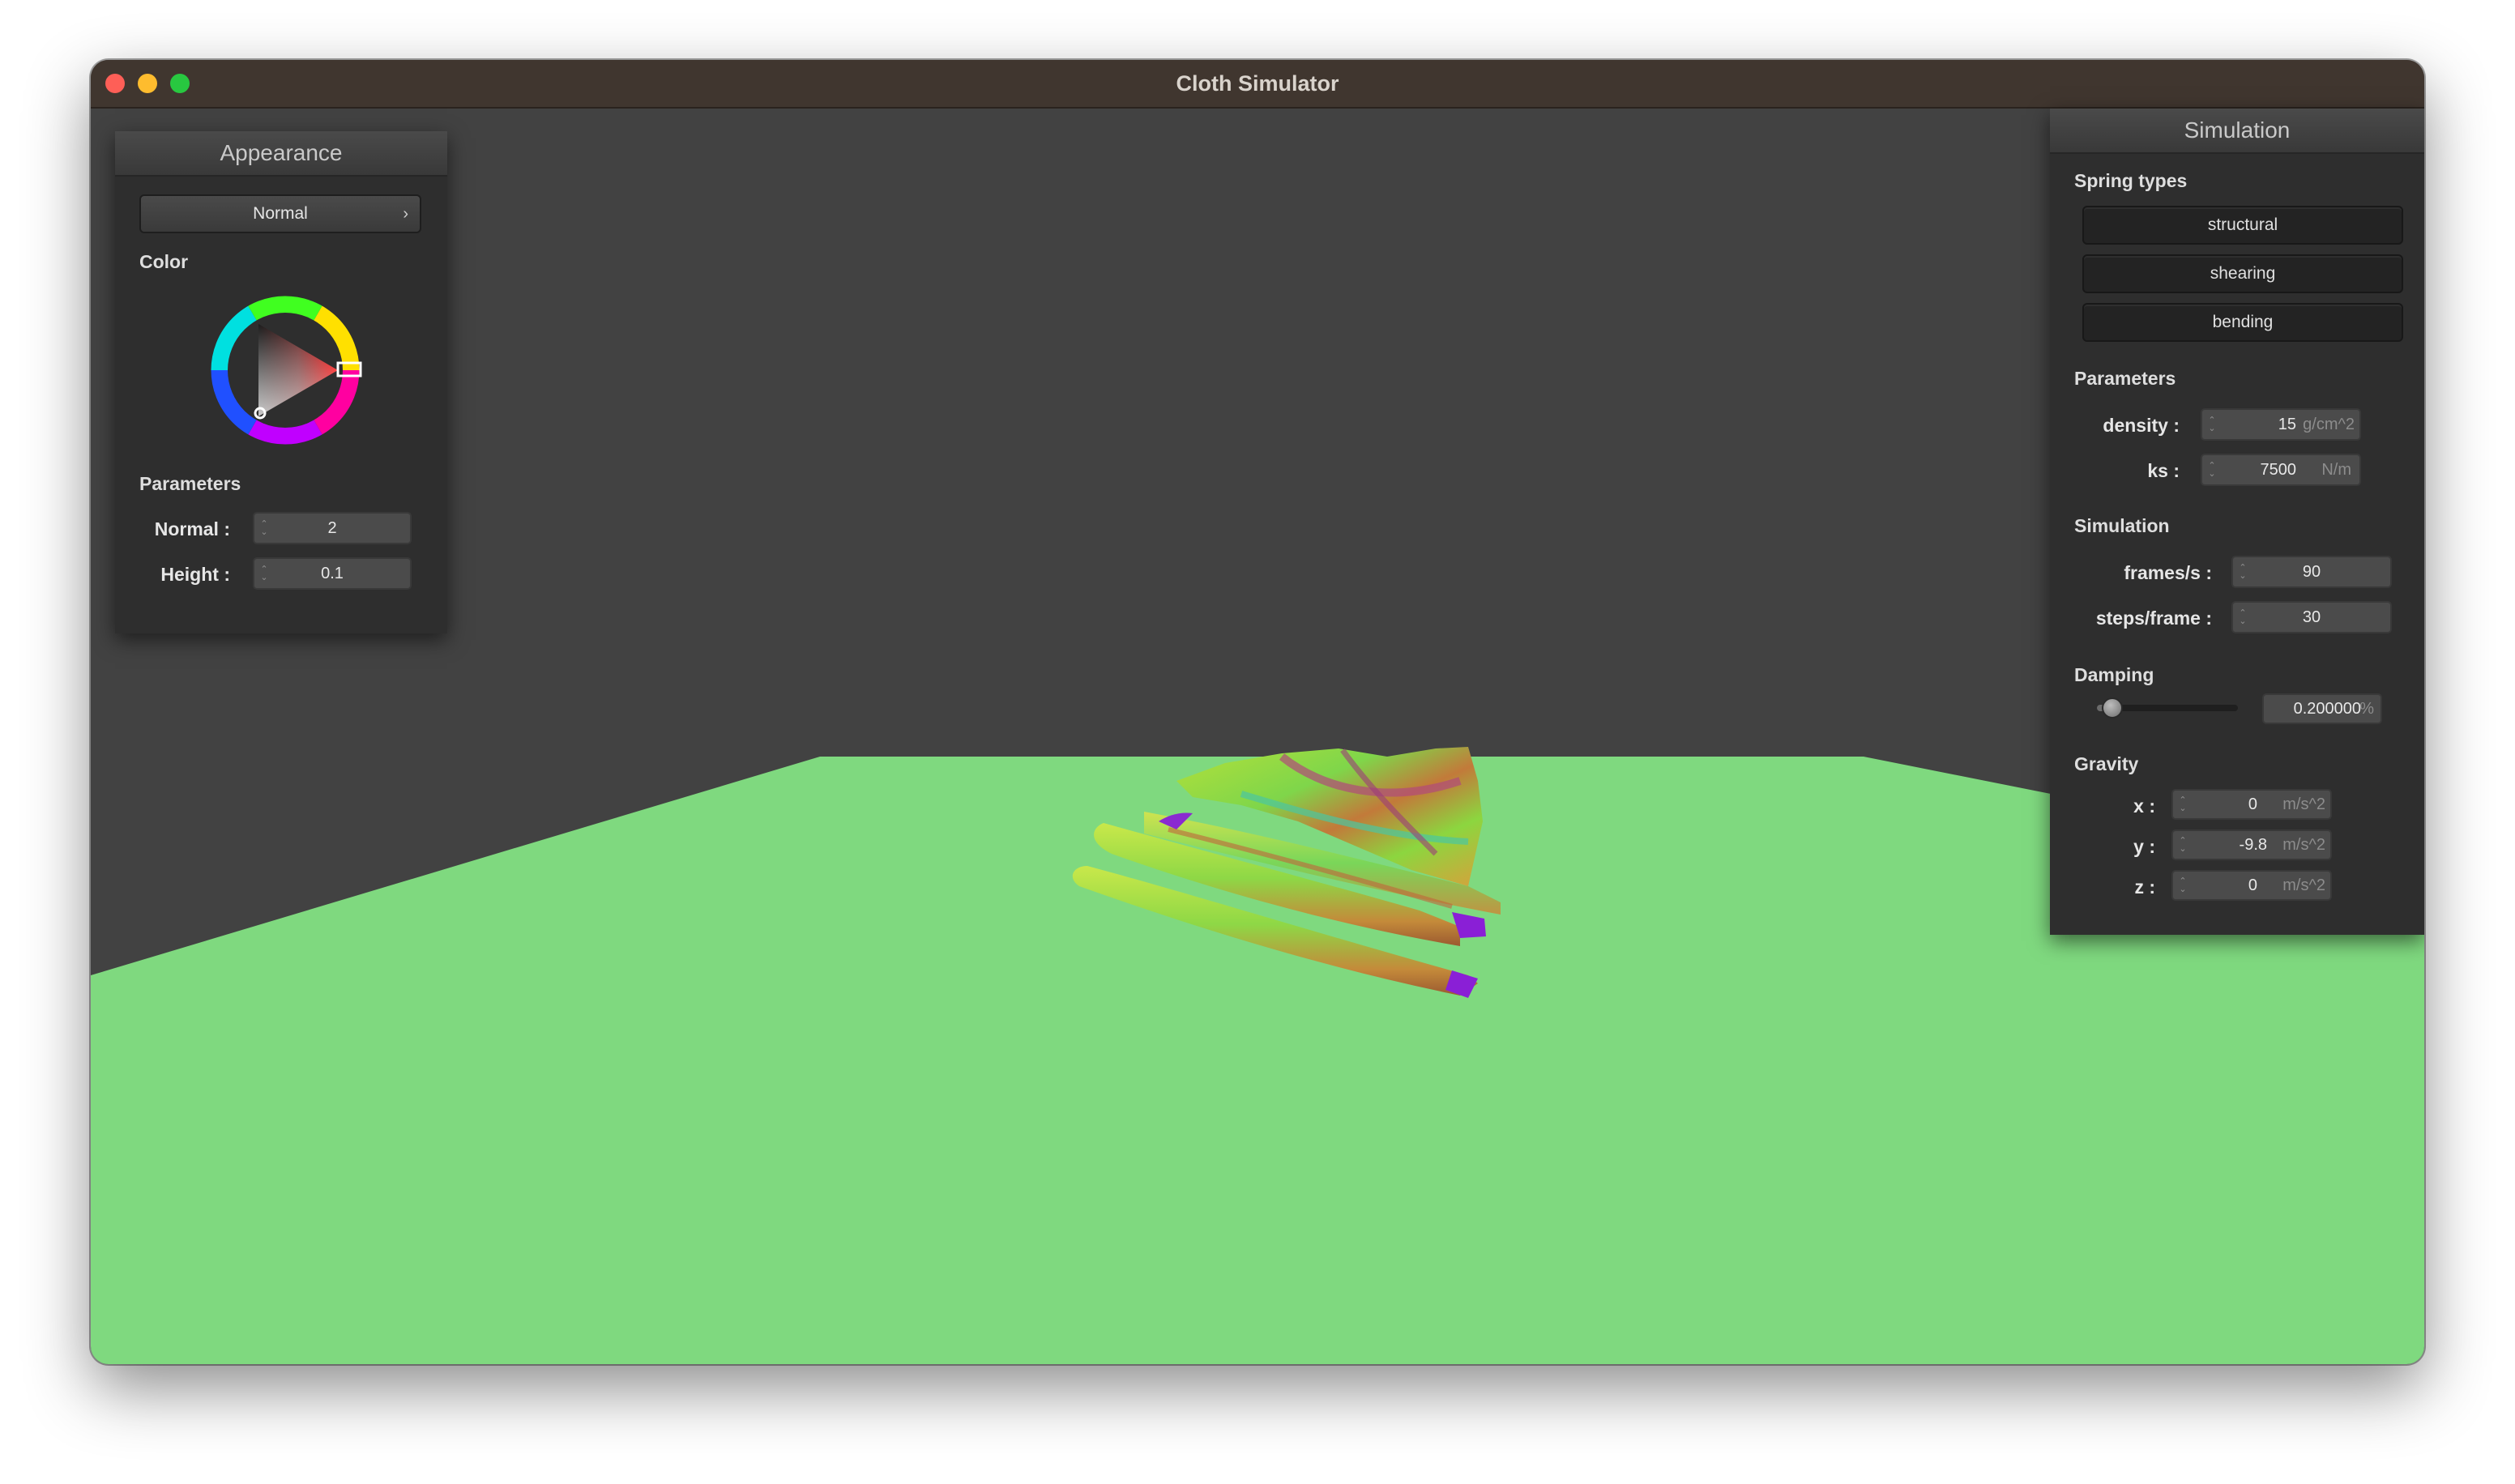  What do you see at coordinates (2106, 763) in the screenshot?
I see `gravity-title: Gravity` at bounding box center [2106, 763].